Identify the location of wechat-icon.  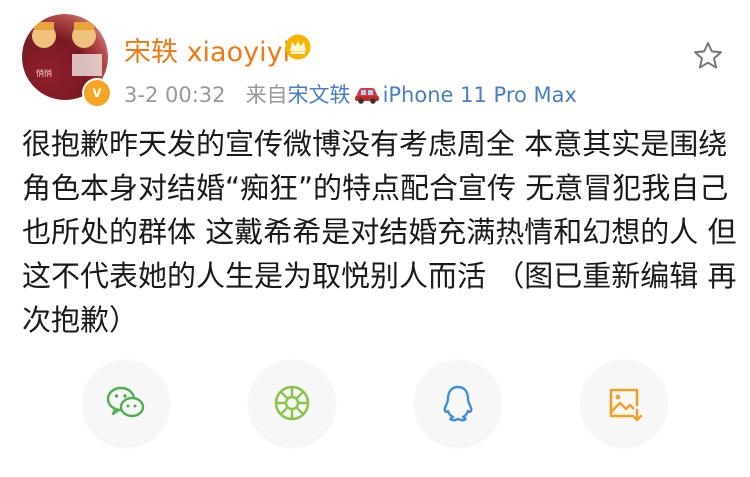
(125, 402).